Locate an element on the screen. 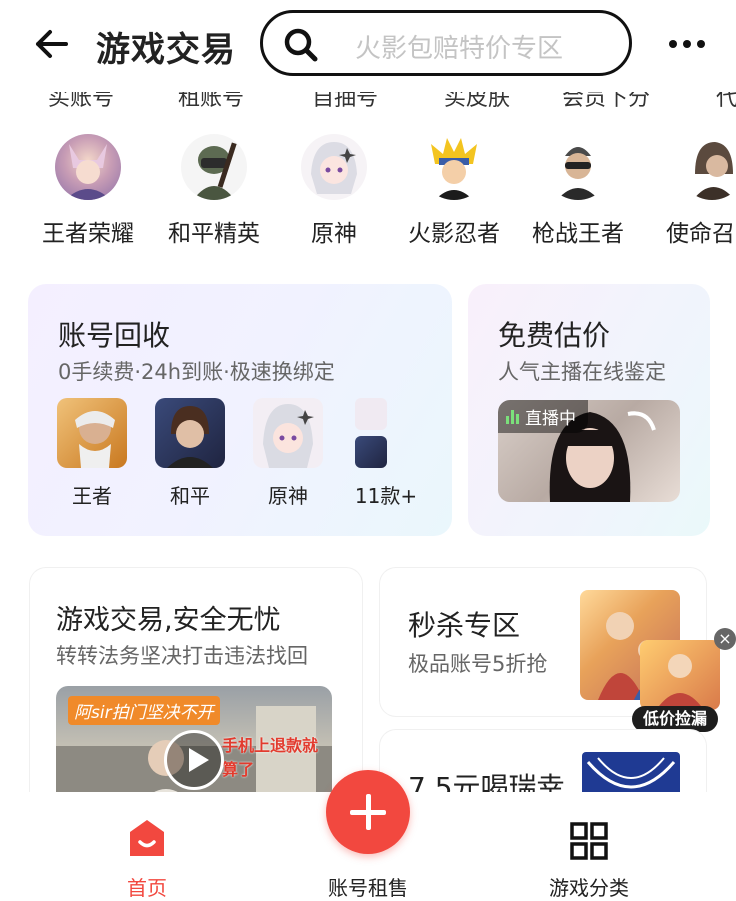 This screenshot has height=901, width=736. game-genshin: 原神 is located at coordinates (334, 191).